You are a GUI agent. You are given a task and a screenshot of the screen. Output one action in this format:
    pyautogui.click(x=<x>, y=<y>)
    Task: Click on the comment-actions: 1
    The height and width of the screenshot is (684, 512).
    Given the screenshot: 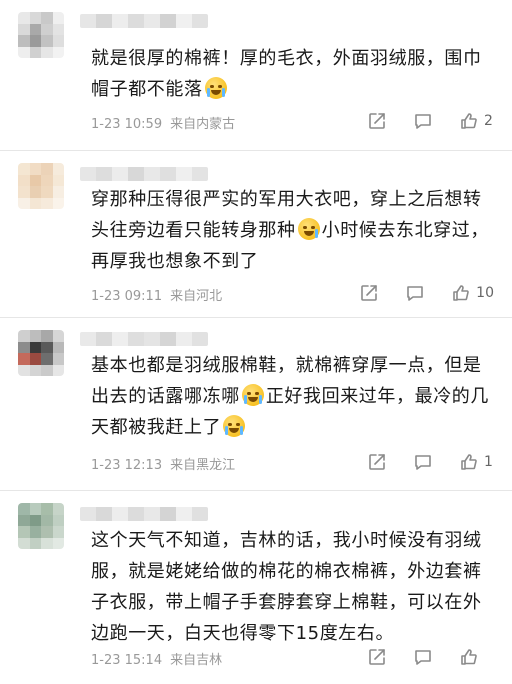 What is the action you would take?
    pyautogui.click(x=417, y=462)
    